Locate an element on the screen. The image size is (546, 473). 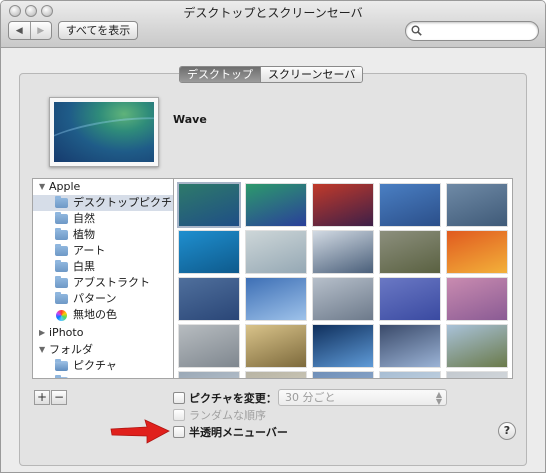
change-picture-row: ピクチャを変更： is located at coordinates (225, 397).